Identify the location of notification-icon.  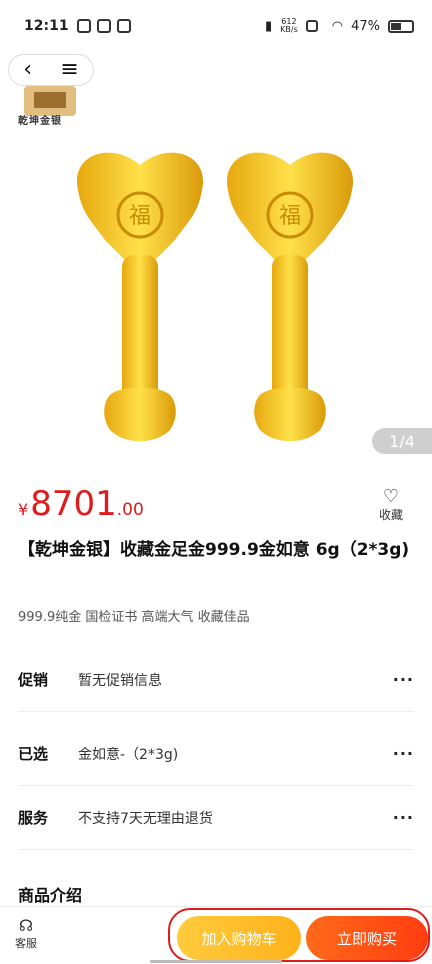
(83, 26).